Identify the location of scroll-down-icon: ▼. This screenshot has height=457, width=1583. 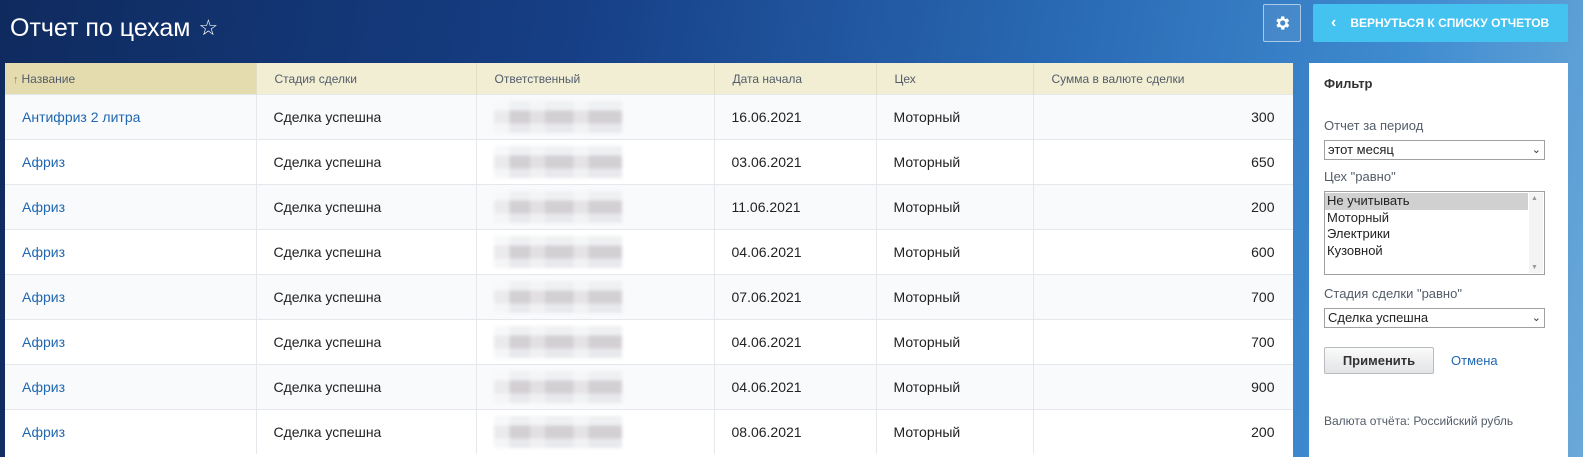
(1534, 267).